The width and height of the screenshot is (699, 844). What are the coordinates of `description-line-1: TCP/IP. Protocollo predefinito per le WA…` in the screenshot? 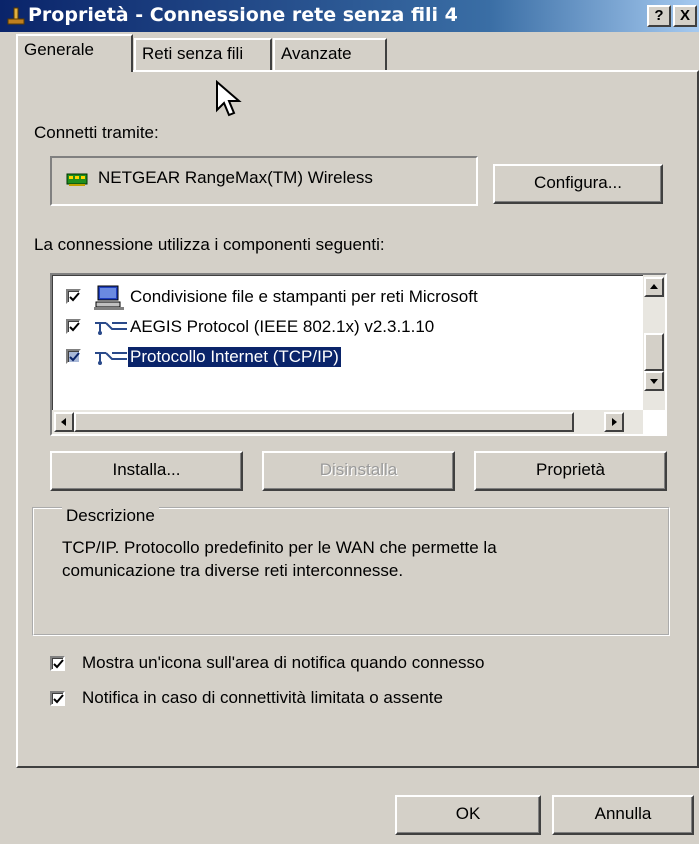 It's located at (279, 547).